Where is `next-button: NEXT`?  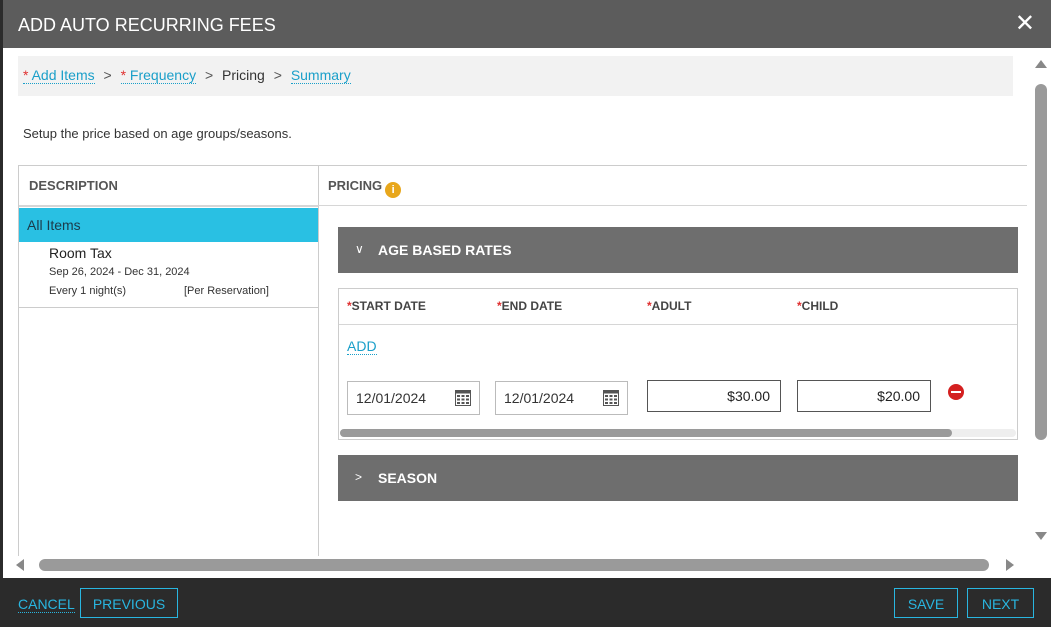
next-button: NEXT is located at coordinates (1000, 603).